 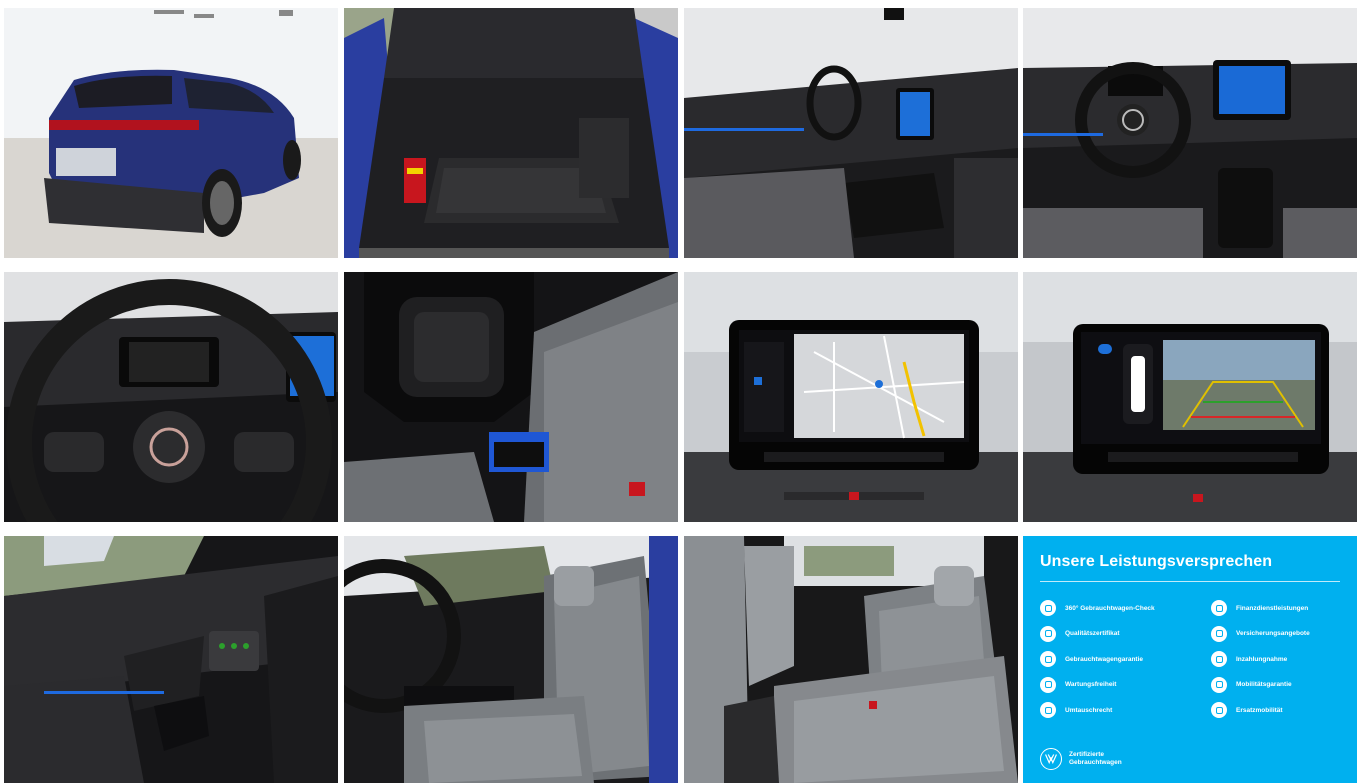 What do you see at coordinates (1091, 685) in the screenshot?
I see `promo-item-label: Wartungsfreiheit` at bounding box center [1091, 685].